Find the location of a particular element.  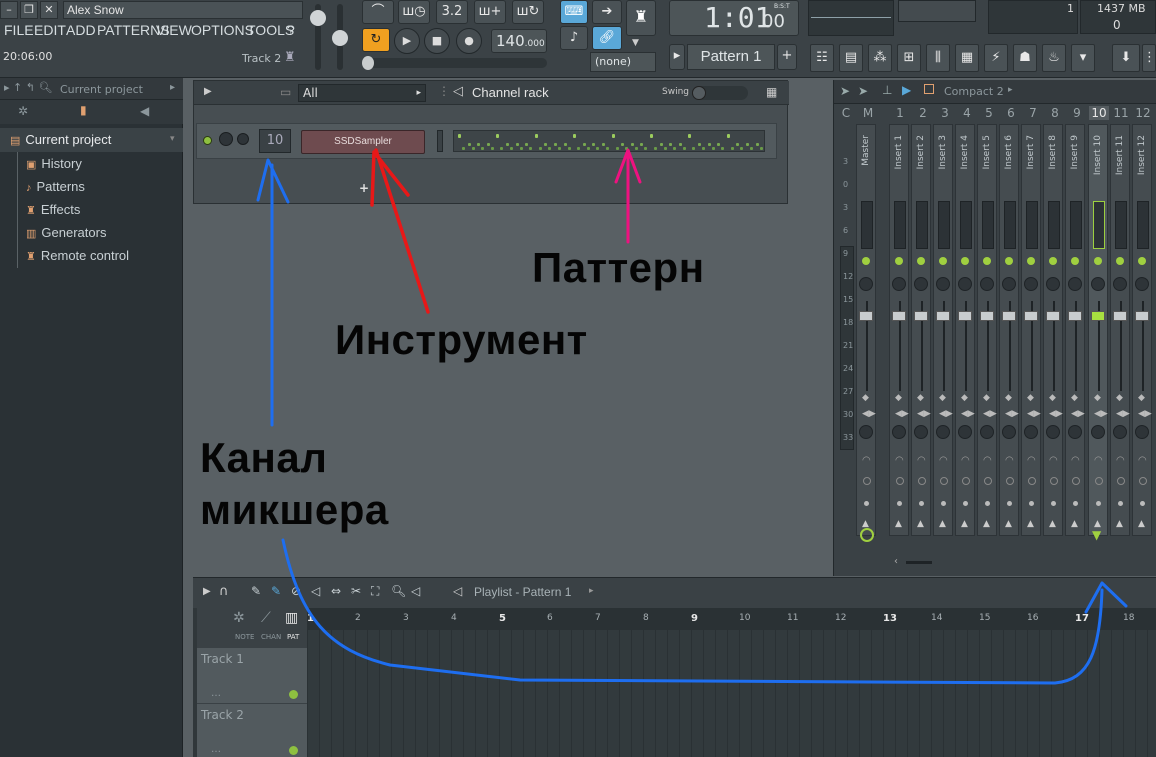

blue-arrow-head-mixer is located at coordinates (1106, 597).